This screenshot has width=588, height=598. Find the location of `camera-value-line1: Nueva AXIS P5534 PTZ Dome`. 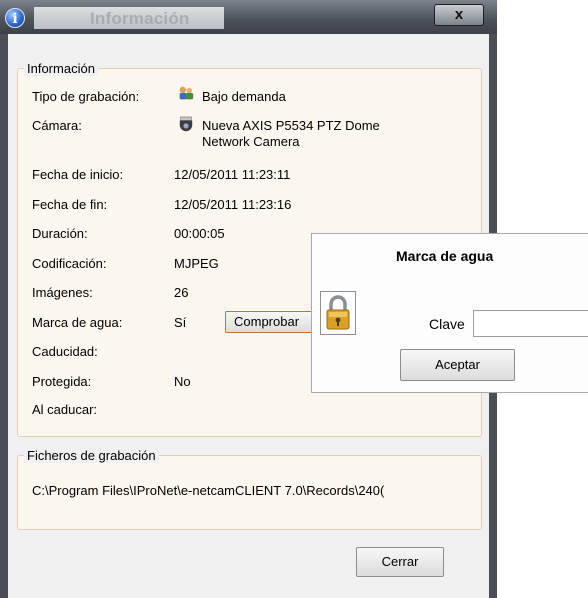

camera-value-line1: Nueva AXIS P5534 PTZ Dome is located at coordinates (291, 125).